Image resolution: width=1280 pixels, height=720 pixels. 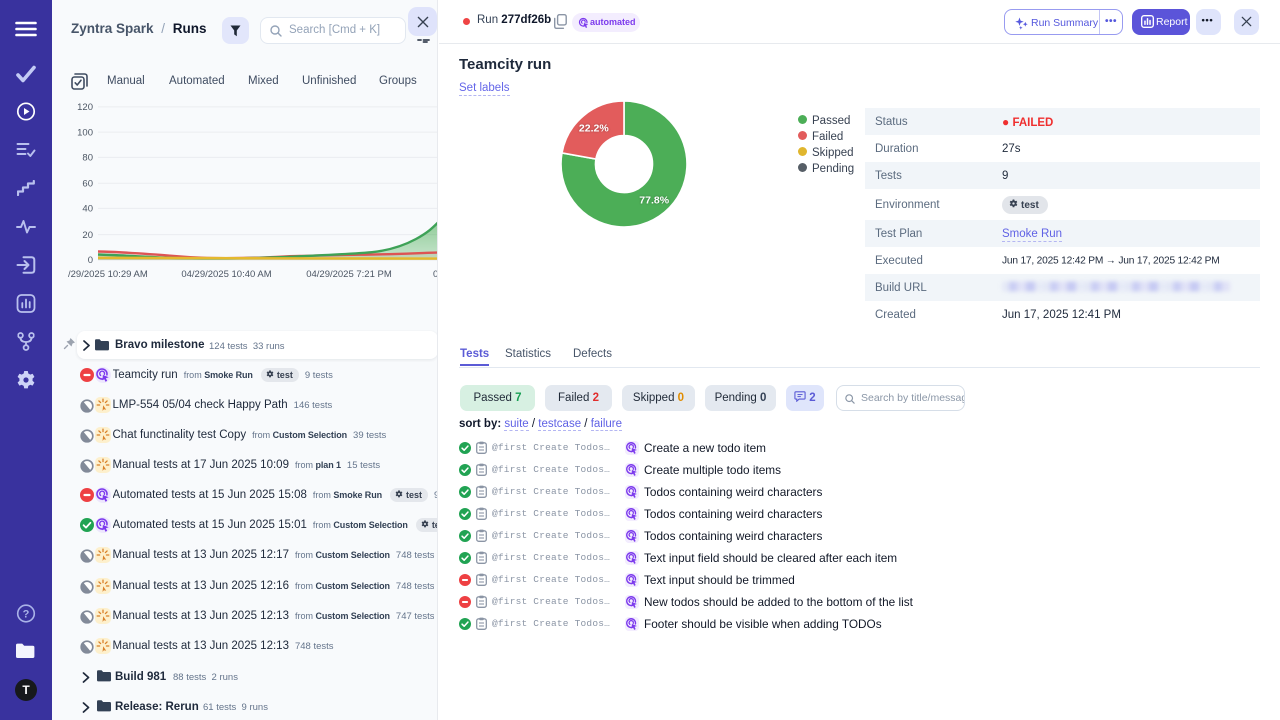 What do you see at coordinates (87, 209) in the screenshot?
I see `svg-text: 40` at bounding box center [87, 209].